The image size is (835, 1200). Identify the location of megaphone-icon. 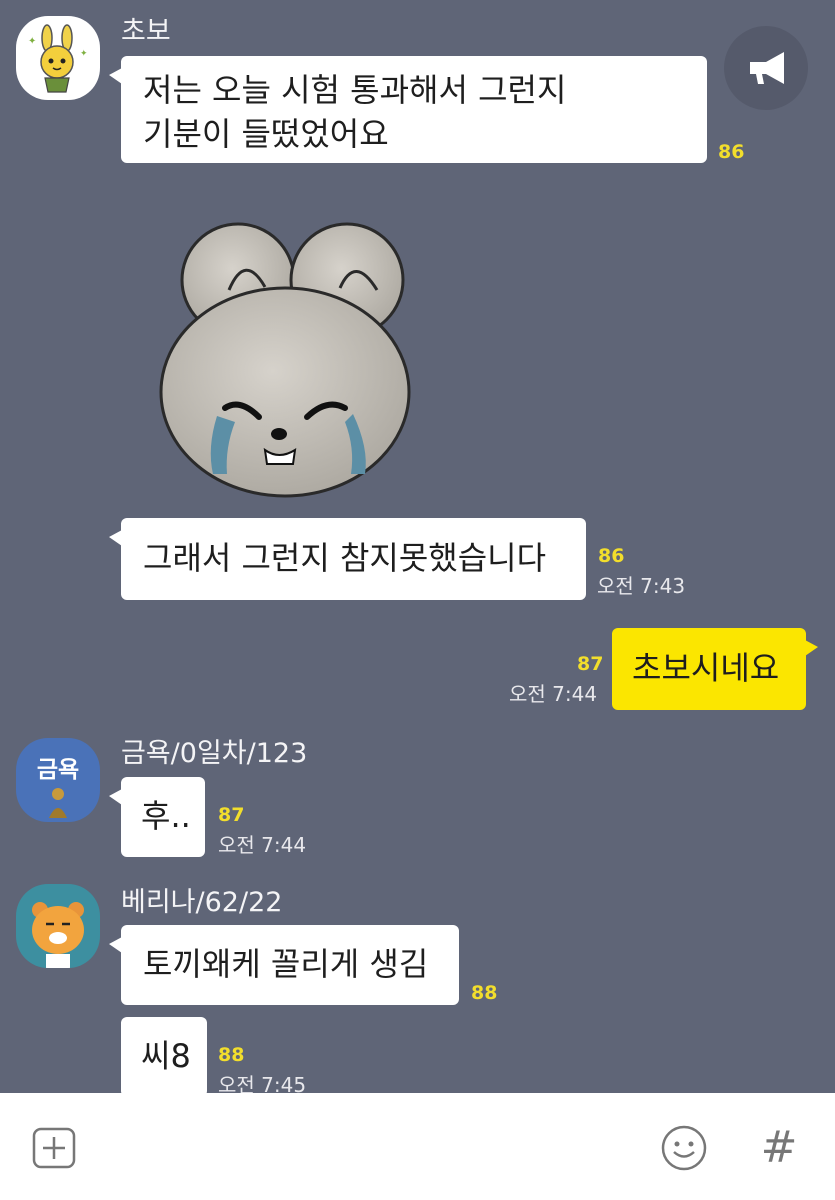
(767, 68).